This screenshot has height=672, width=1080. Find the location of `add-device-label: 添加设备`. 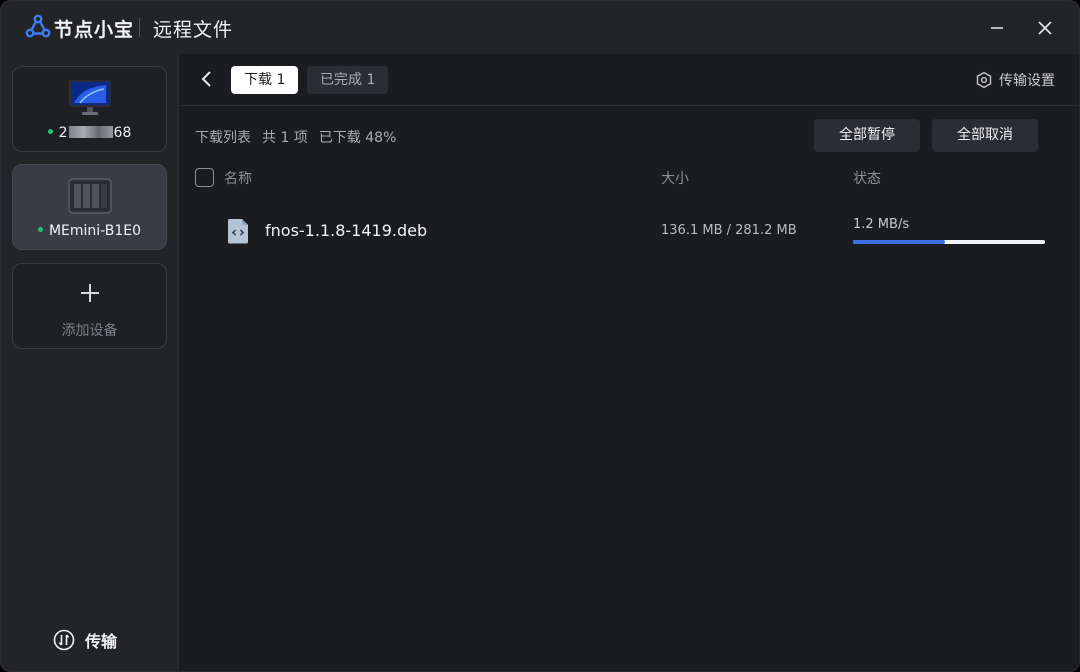

add-device-label: 添加设备 is located at coordinates (89, 331).